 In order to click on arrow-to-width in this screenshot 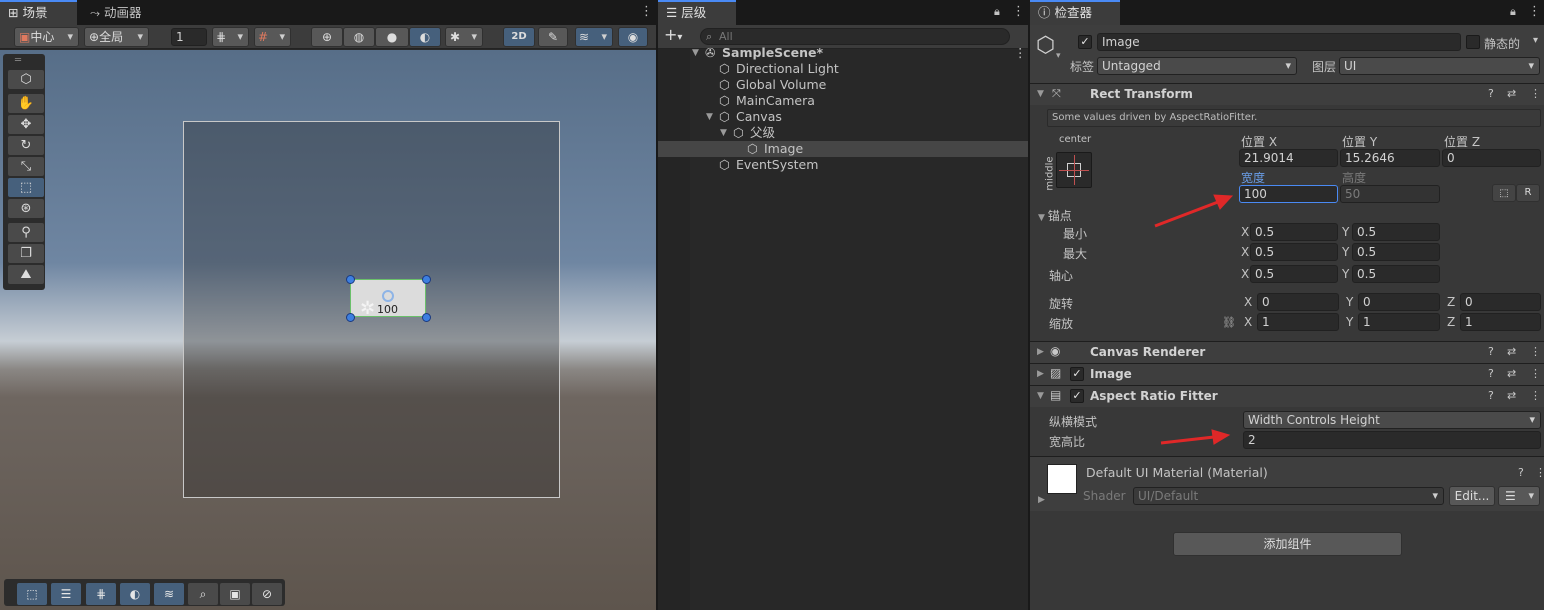, I will do `click(1194, 211)`.